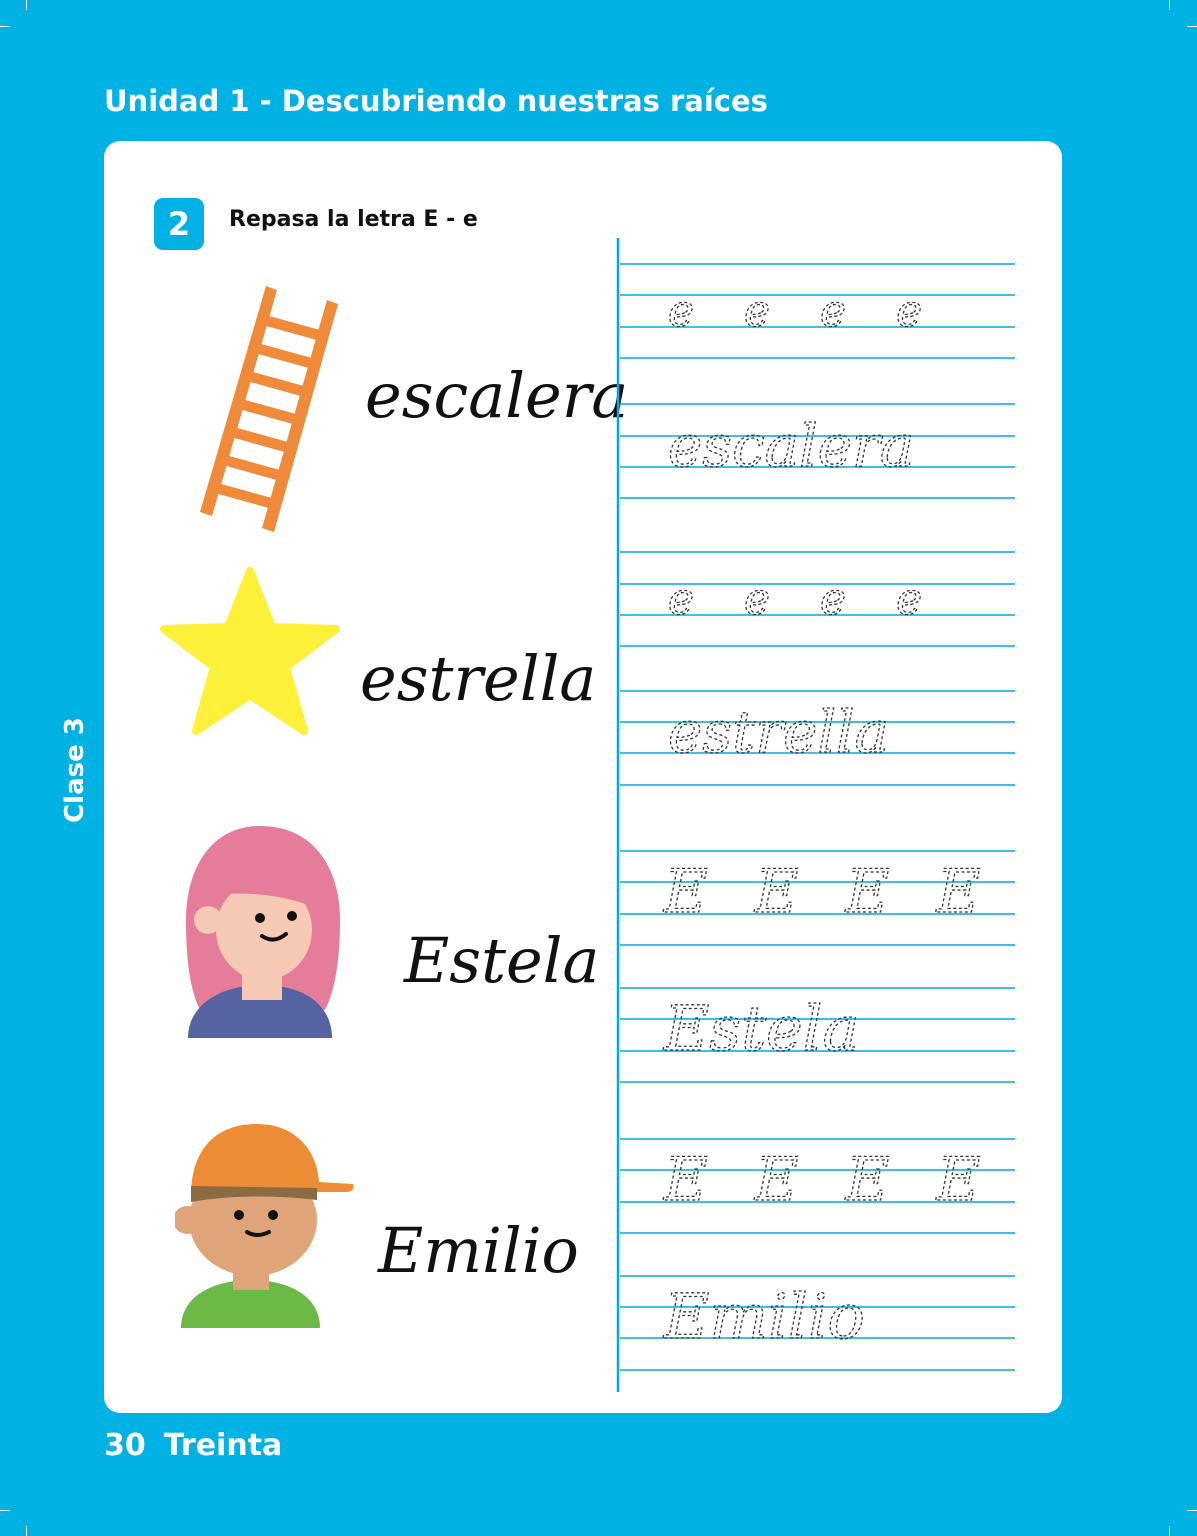  What do you see at coordinates (223, 1445) in the screenshot?
I see `page-word: Treinta` at bounding box center [223, 1445].